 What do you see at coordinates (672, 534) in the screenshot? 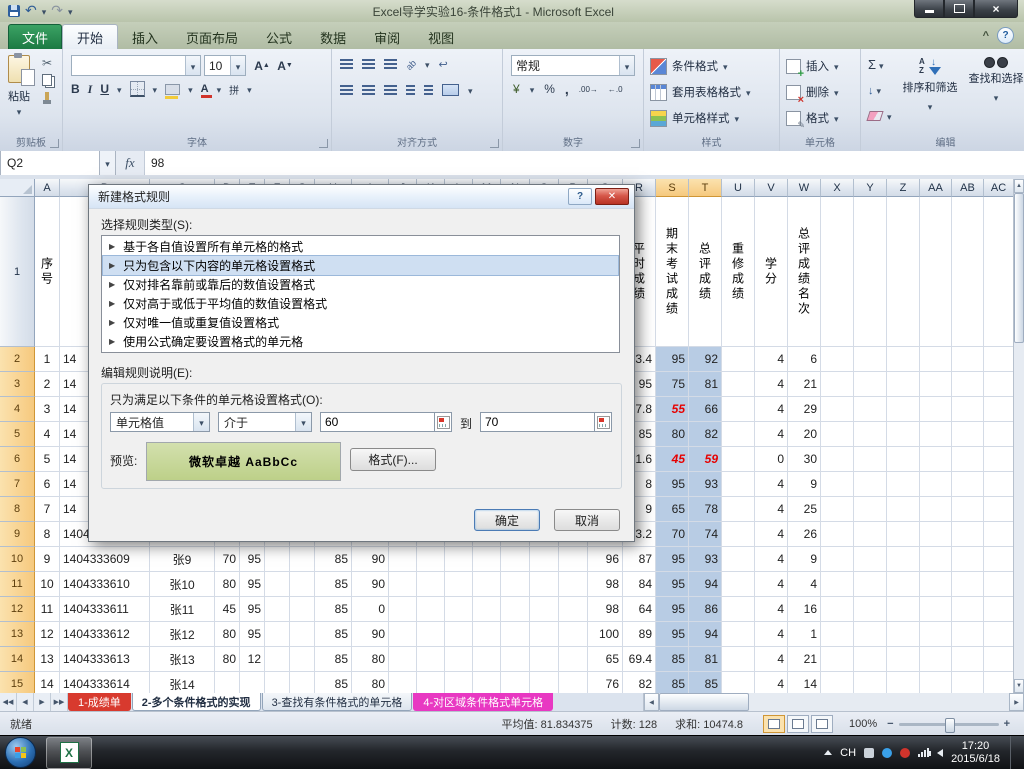
I see `cell-S9: 70` at bounding box center [672, 534].